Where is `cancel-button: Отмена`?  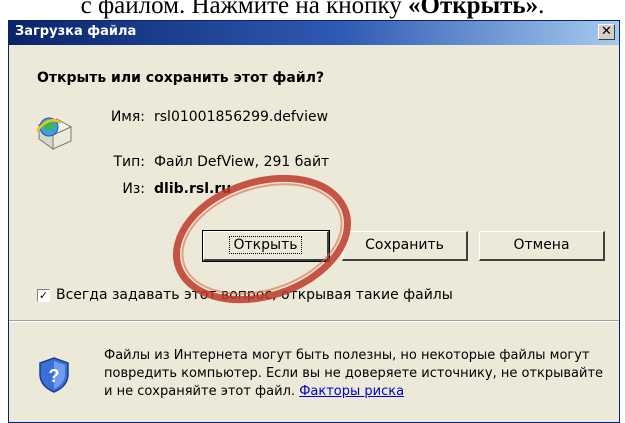 cancel-button: Отмена is located at coordinates (542, 246).